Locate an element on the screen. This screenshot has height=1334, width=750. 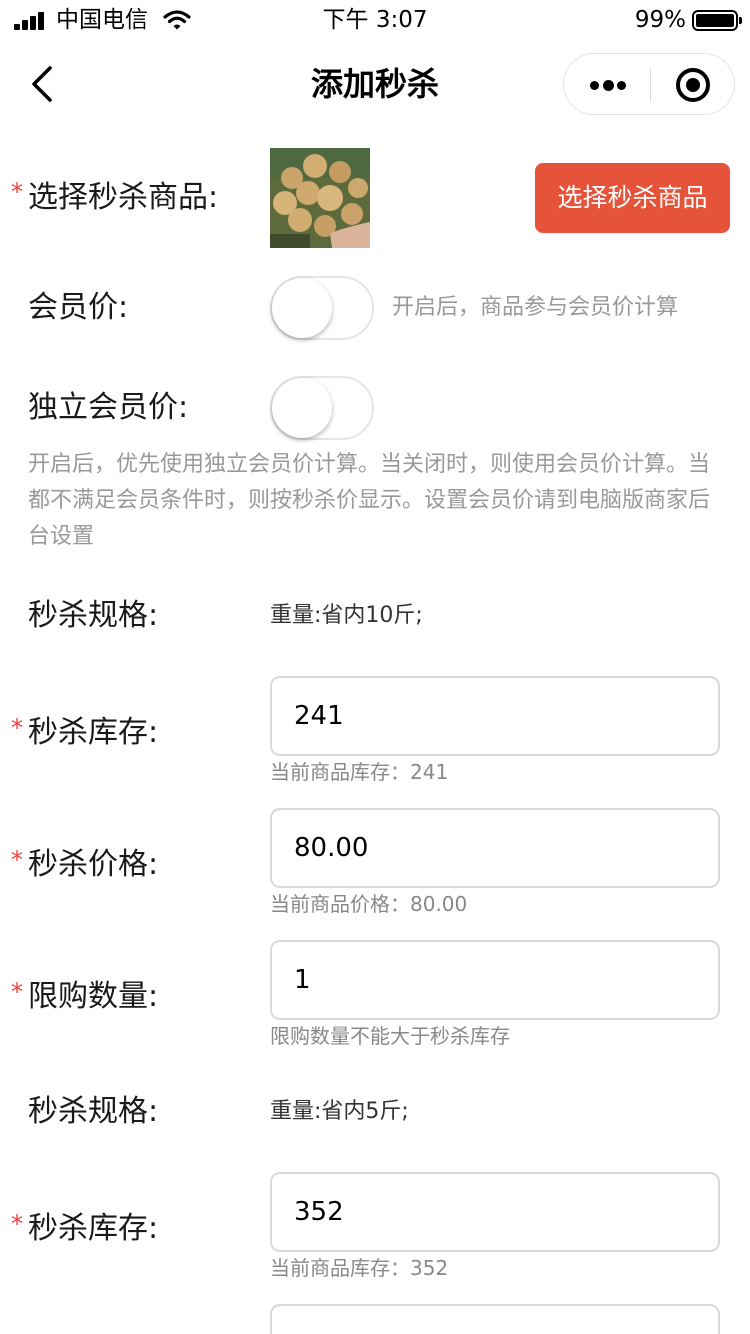
price-label: 秒杀价格: is located at coordinates (93, 864).